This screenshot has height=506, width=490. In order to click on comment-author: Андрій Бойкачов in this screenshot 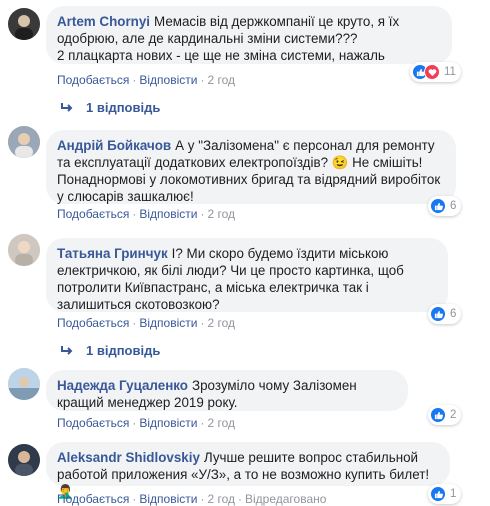, I will do `click(114, 145)`.